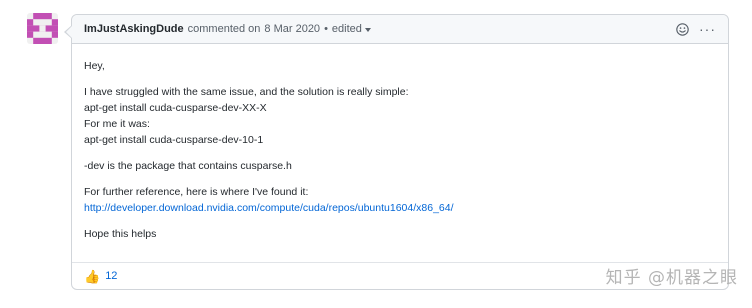 Image resolution: width=752 pixels, height=308 pixels. I want to click on avatar, so click(42, 28).